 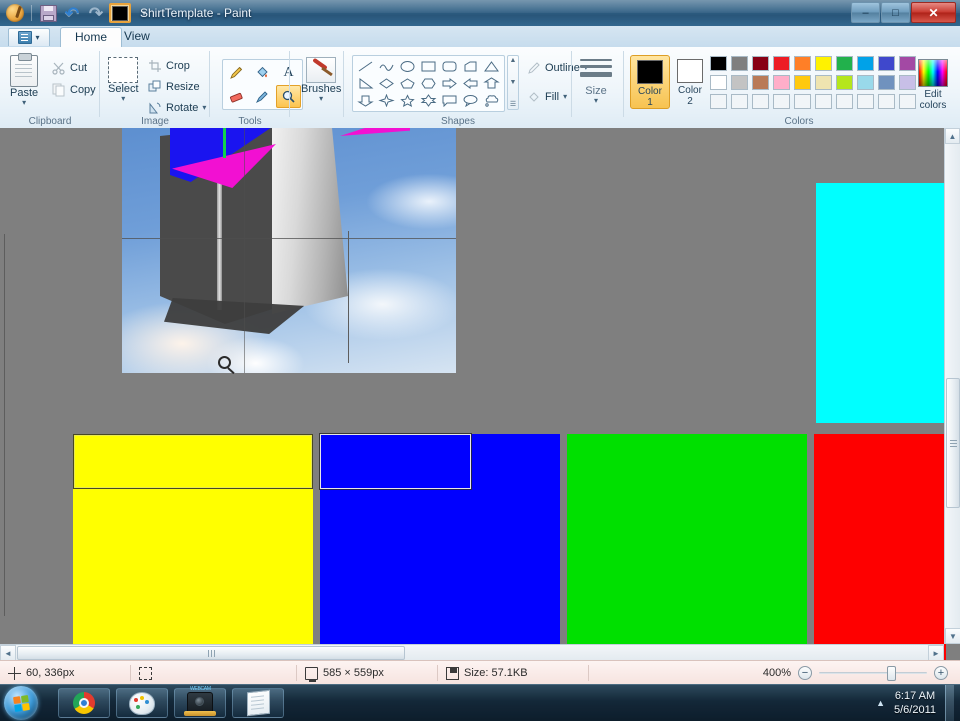 I want to click on color-picker-icon, so click(x=120, y=13).